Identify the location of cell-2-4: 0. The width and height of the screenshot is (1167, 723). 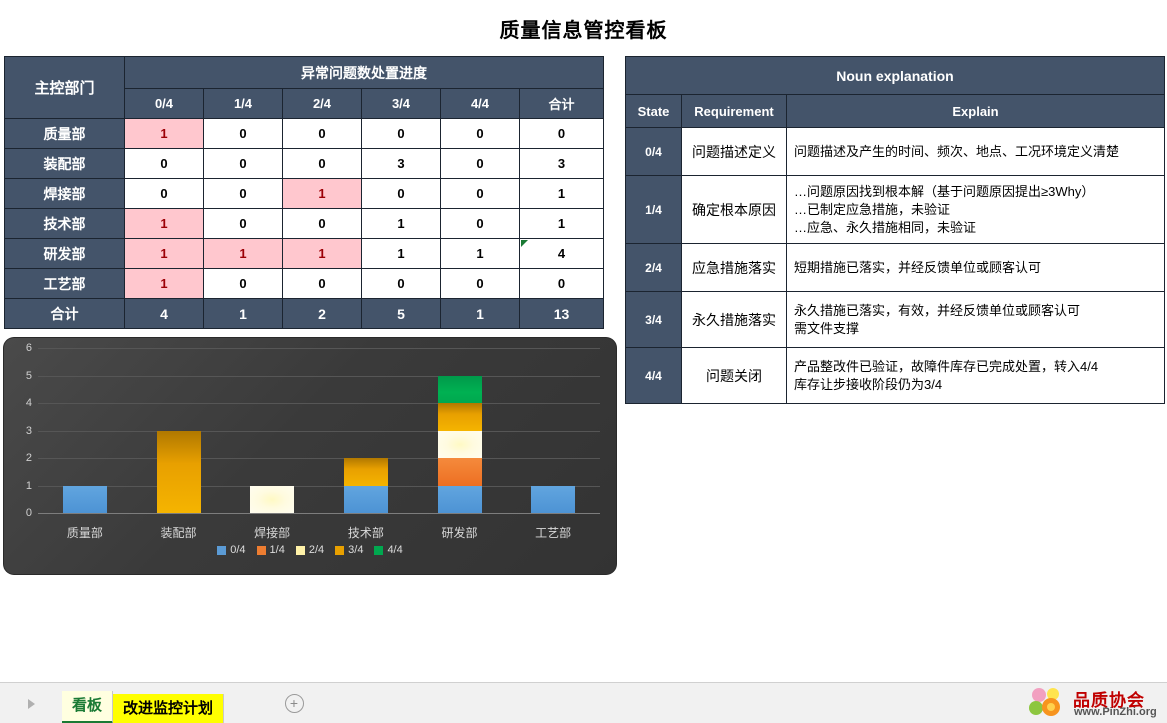
(480, 193).